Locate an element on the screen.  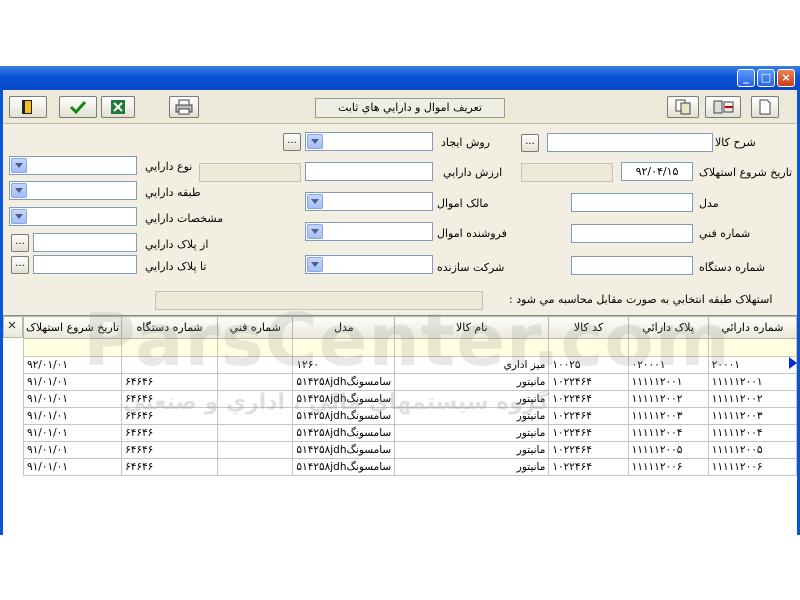
sherkat-label: شرکت سازنده is located at coordinates (471, 267).